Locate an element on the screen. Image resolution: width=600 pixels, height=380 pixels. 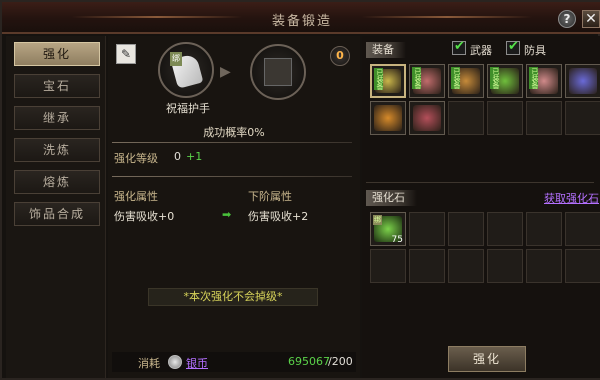
enhance-button: 强化 is located at coordinates (487, 359).